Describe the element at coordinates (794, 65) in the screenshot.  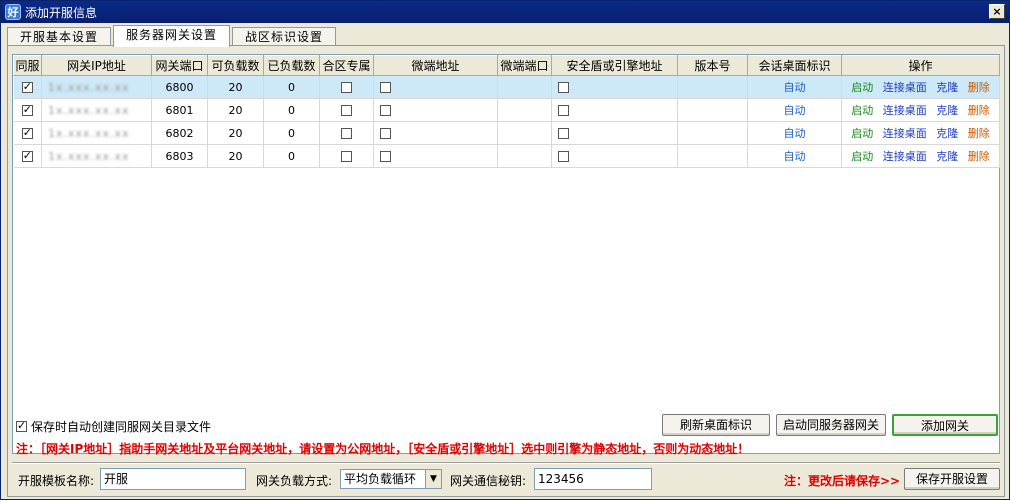
I see `col-header: 会话桌面标识` at that location.